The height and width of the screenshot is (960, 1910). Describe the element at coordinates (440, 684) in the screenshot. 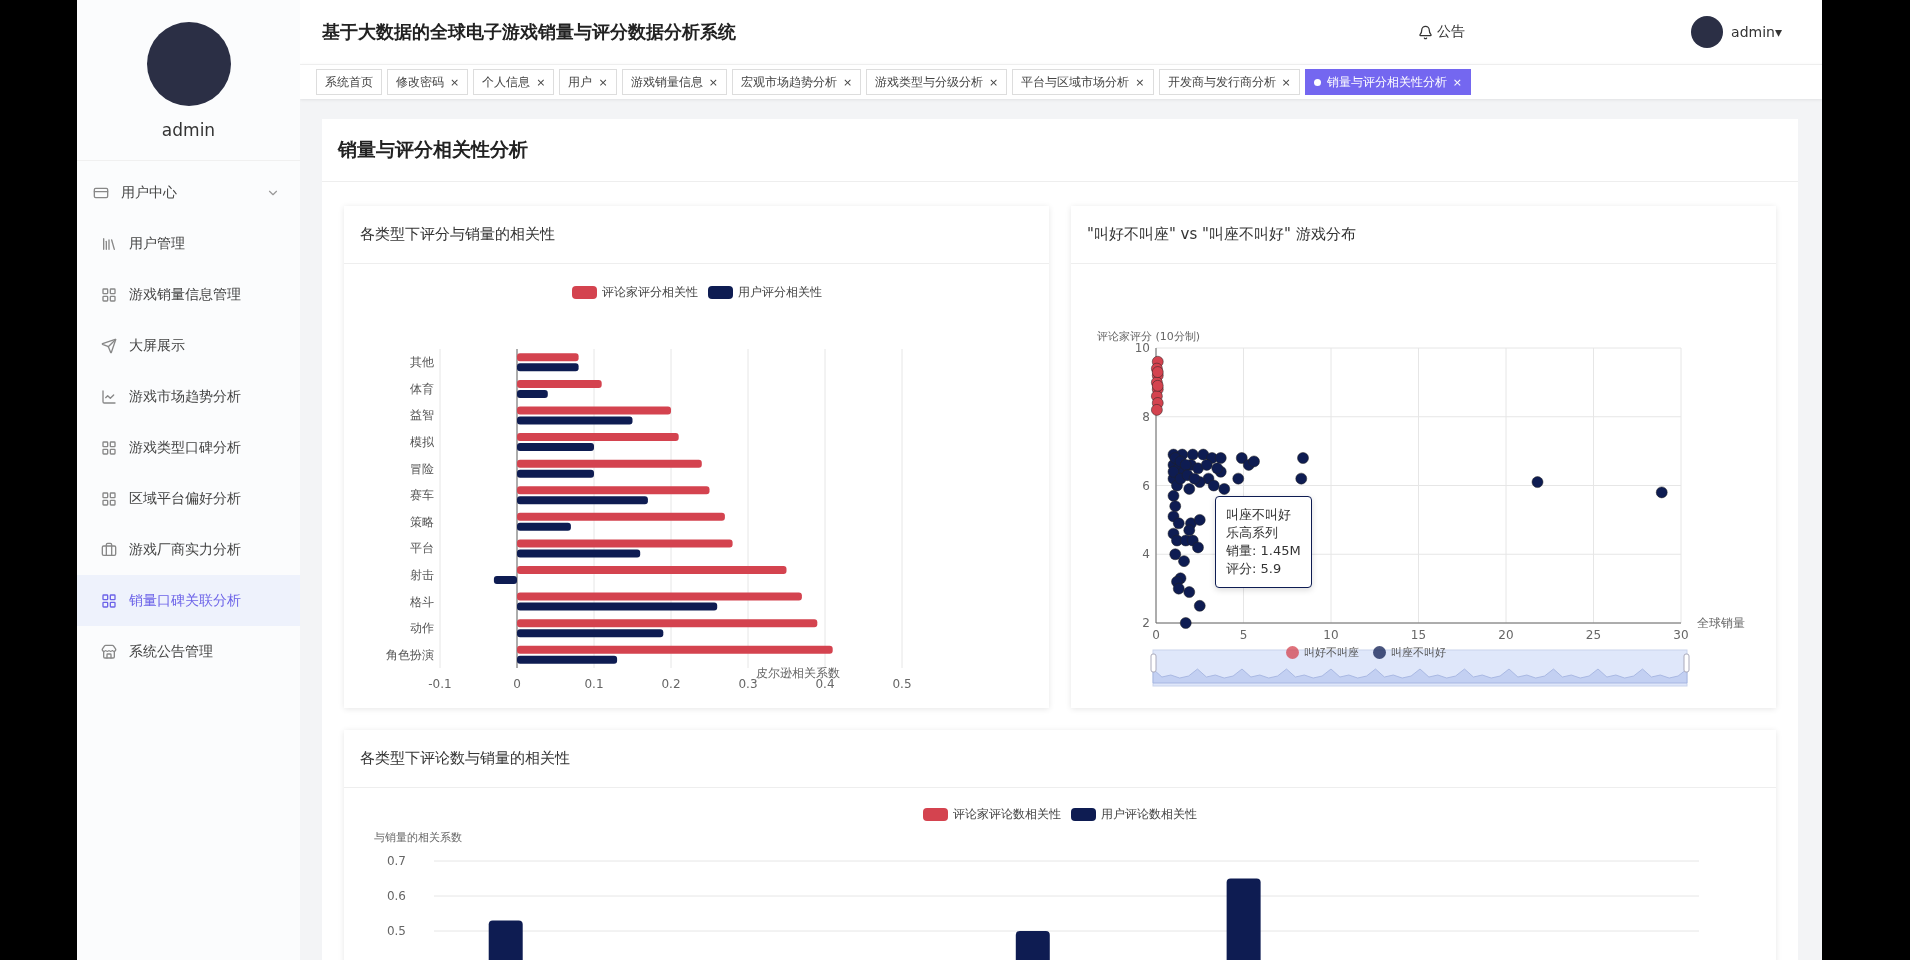

I see `axis-tick-label: -0.1` at that location.